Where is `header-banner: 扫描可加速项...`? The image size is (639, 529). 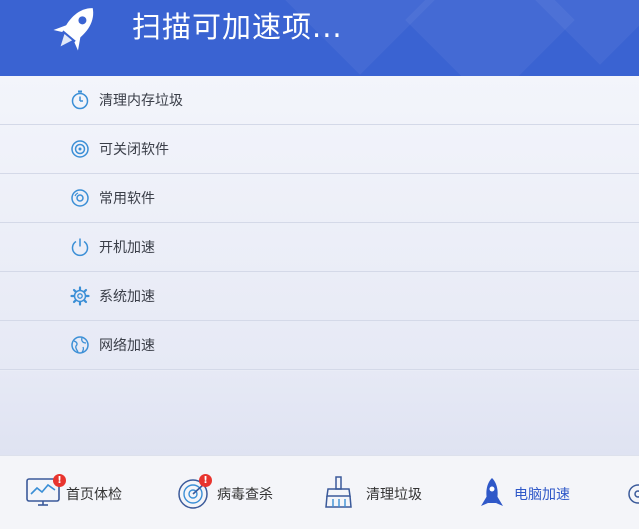
header-banner: 扫描可加速项... is located at coordinates (319, 38).